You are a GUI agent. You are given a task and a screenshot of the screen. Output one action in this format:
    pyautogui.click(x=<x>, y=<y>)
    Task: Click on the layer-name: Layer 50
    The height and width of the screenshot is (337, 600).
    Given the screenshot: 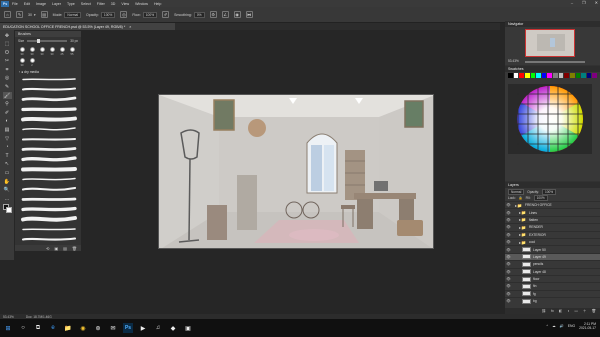 What is the action you would take?
    pyautogui.click(x=539, y=250)
    